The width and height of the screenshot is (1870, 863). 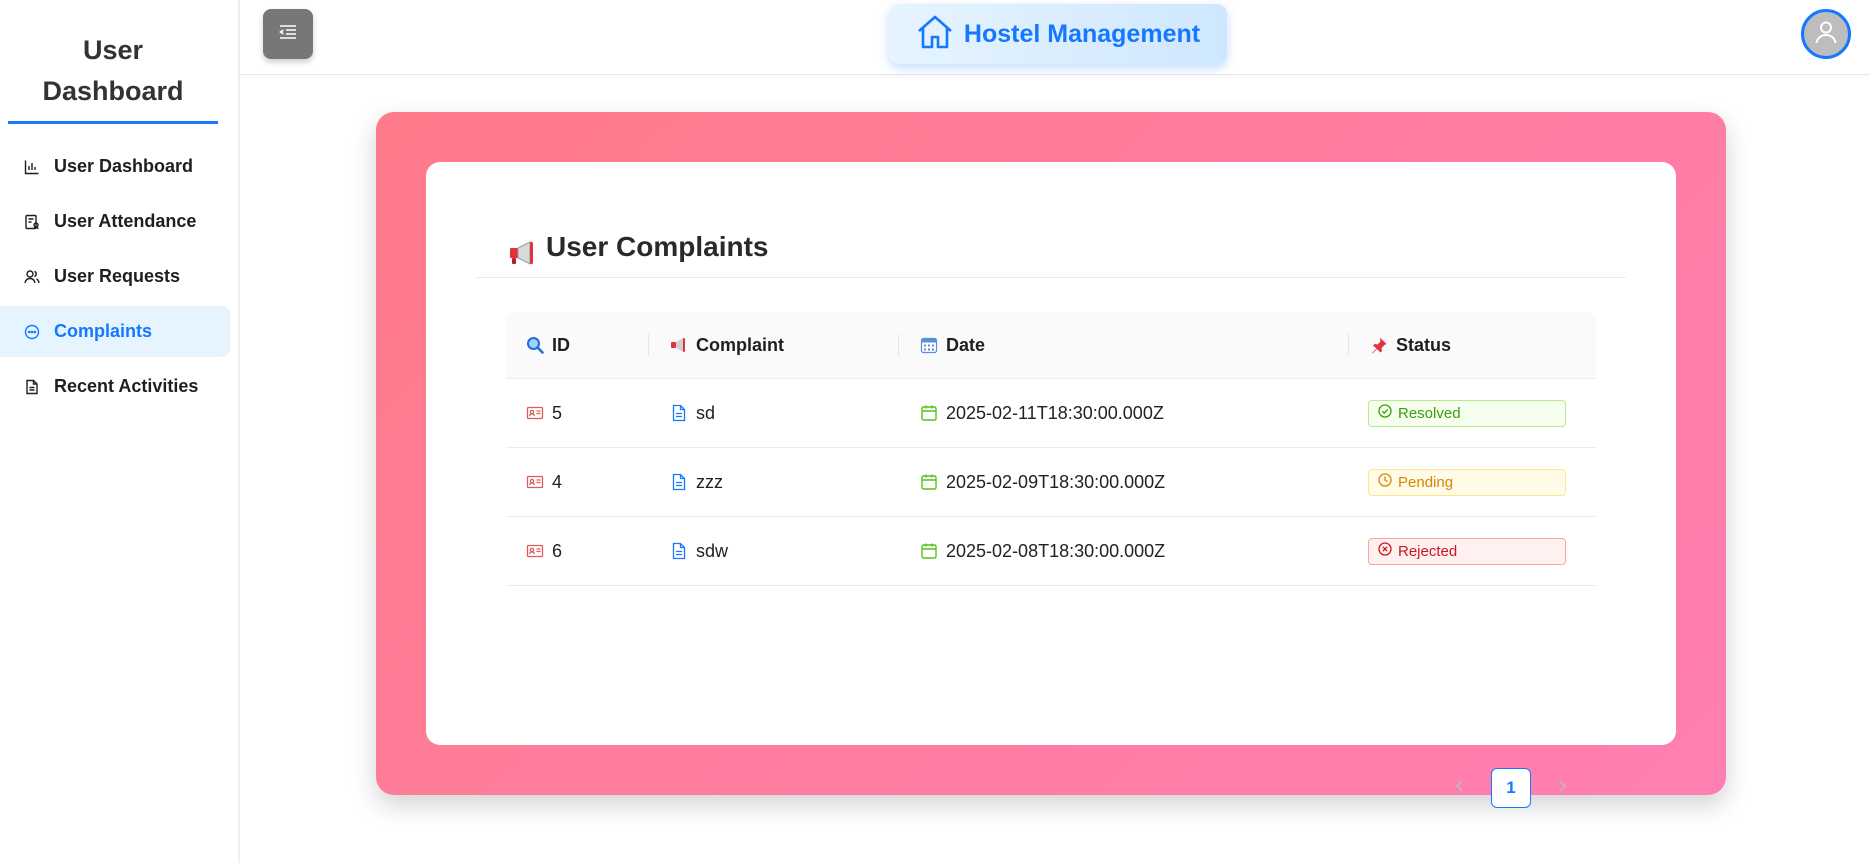 I want to click on status-text: Pending, so click(x=1426, y=482).